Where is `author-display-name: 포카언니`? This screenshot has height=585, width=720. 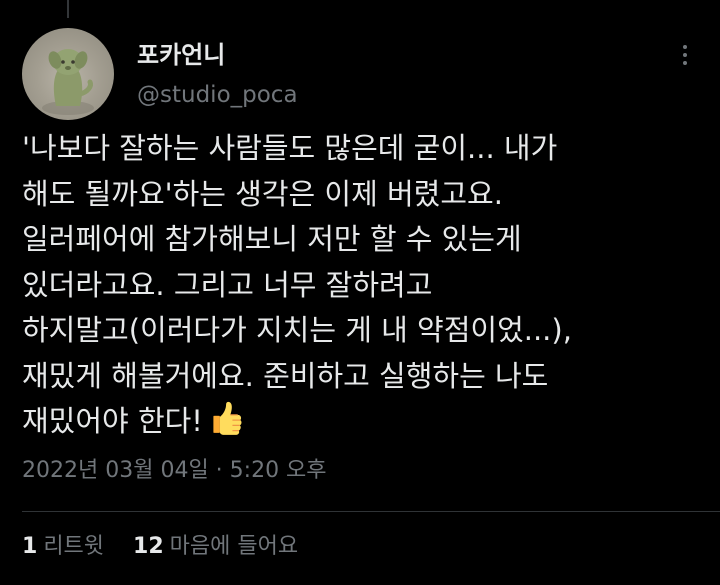
author-display-name: 포카언니 is located at coordinates (181, 55).